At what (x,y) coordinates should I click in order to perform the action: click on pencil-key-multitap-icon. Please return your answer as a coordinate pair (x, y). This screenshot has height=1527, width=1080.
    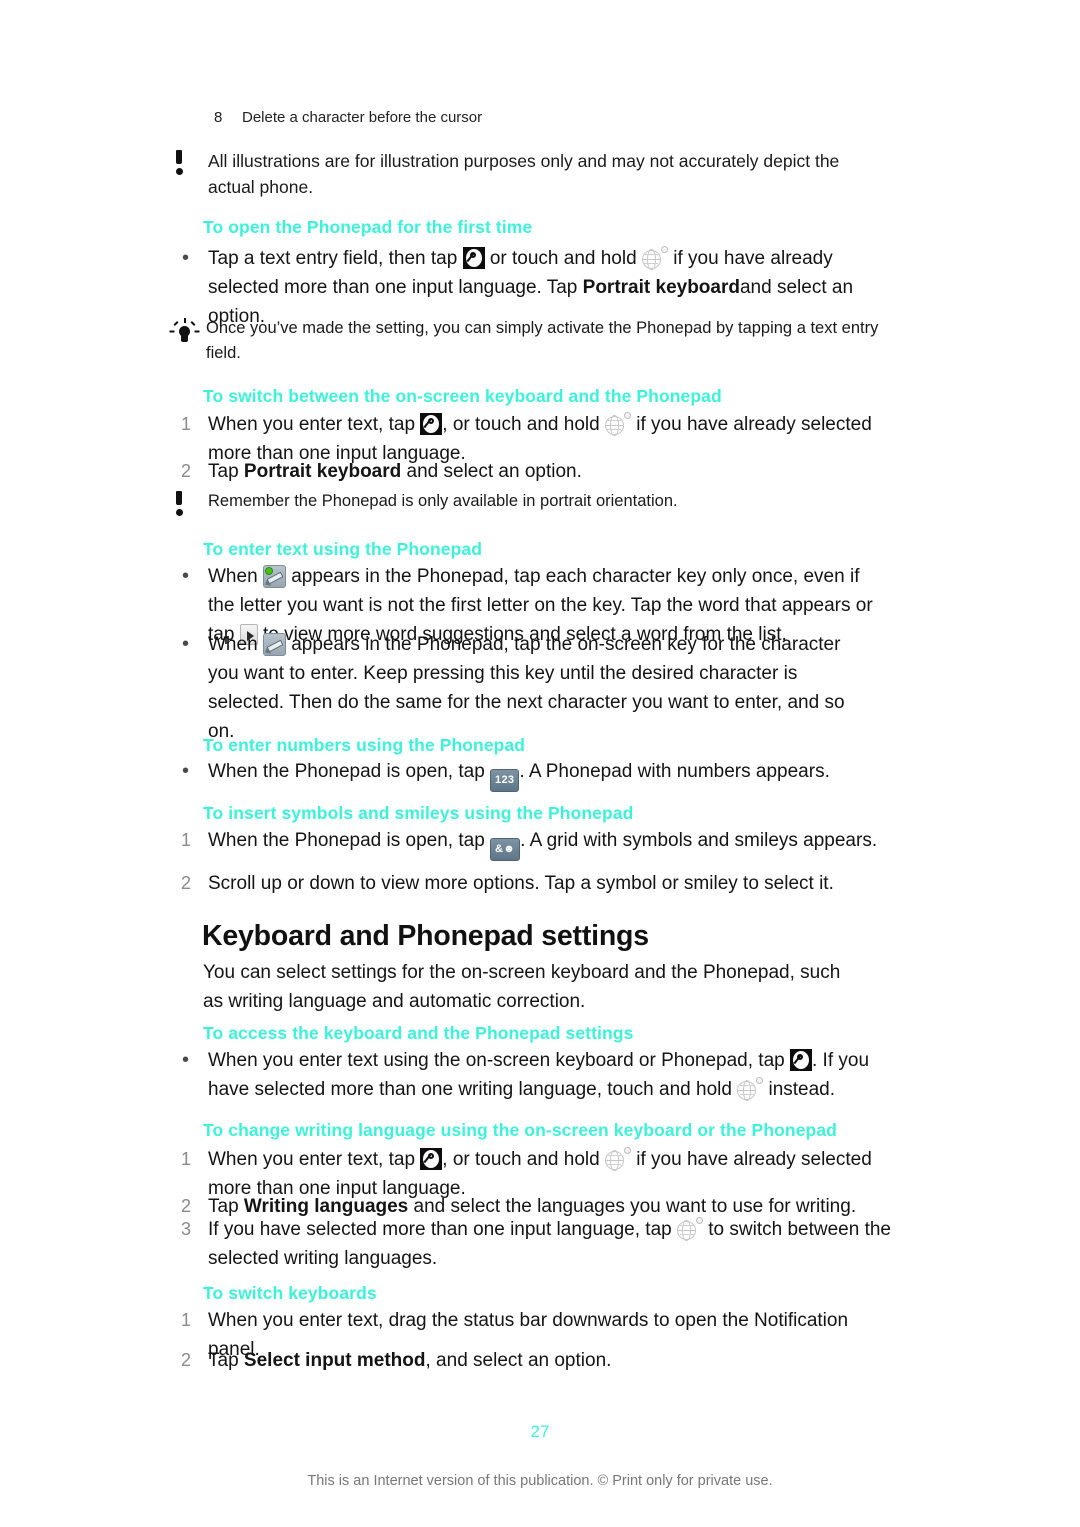
    Looking at the image, I should click on (274, 644).